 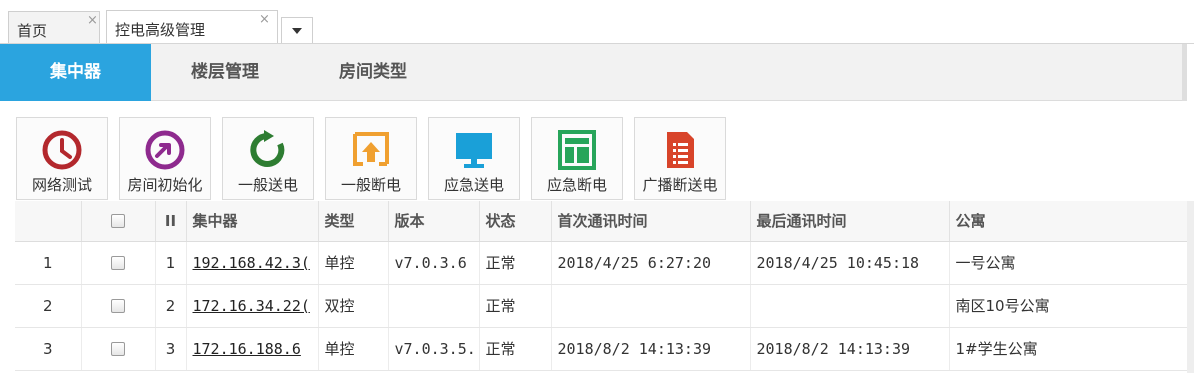 What do you see at coordinates (1190, 287) in the screenshot?
I see `scrollbar-track` at bounding box center [1190, 287].